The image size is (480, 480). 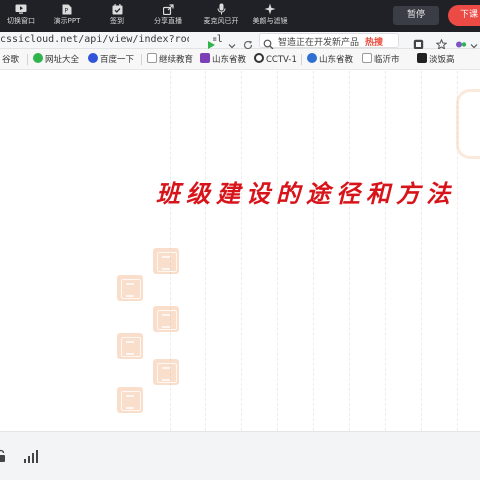 I want to click on bookmark-item: CCTV-1, so click(x=275, y=59).